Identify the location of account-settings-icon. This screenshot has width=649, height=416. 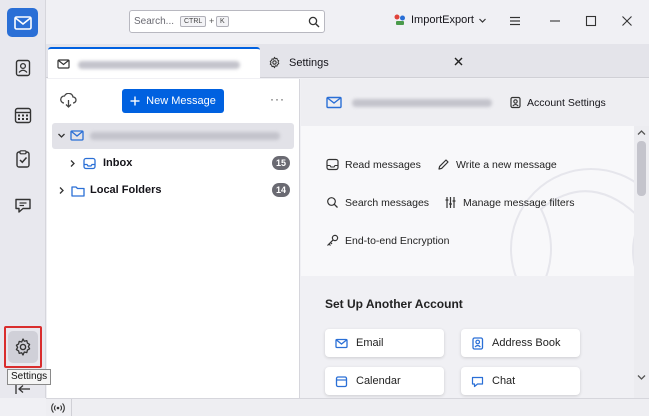
(515, 102).